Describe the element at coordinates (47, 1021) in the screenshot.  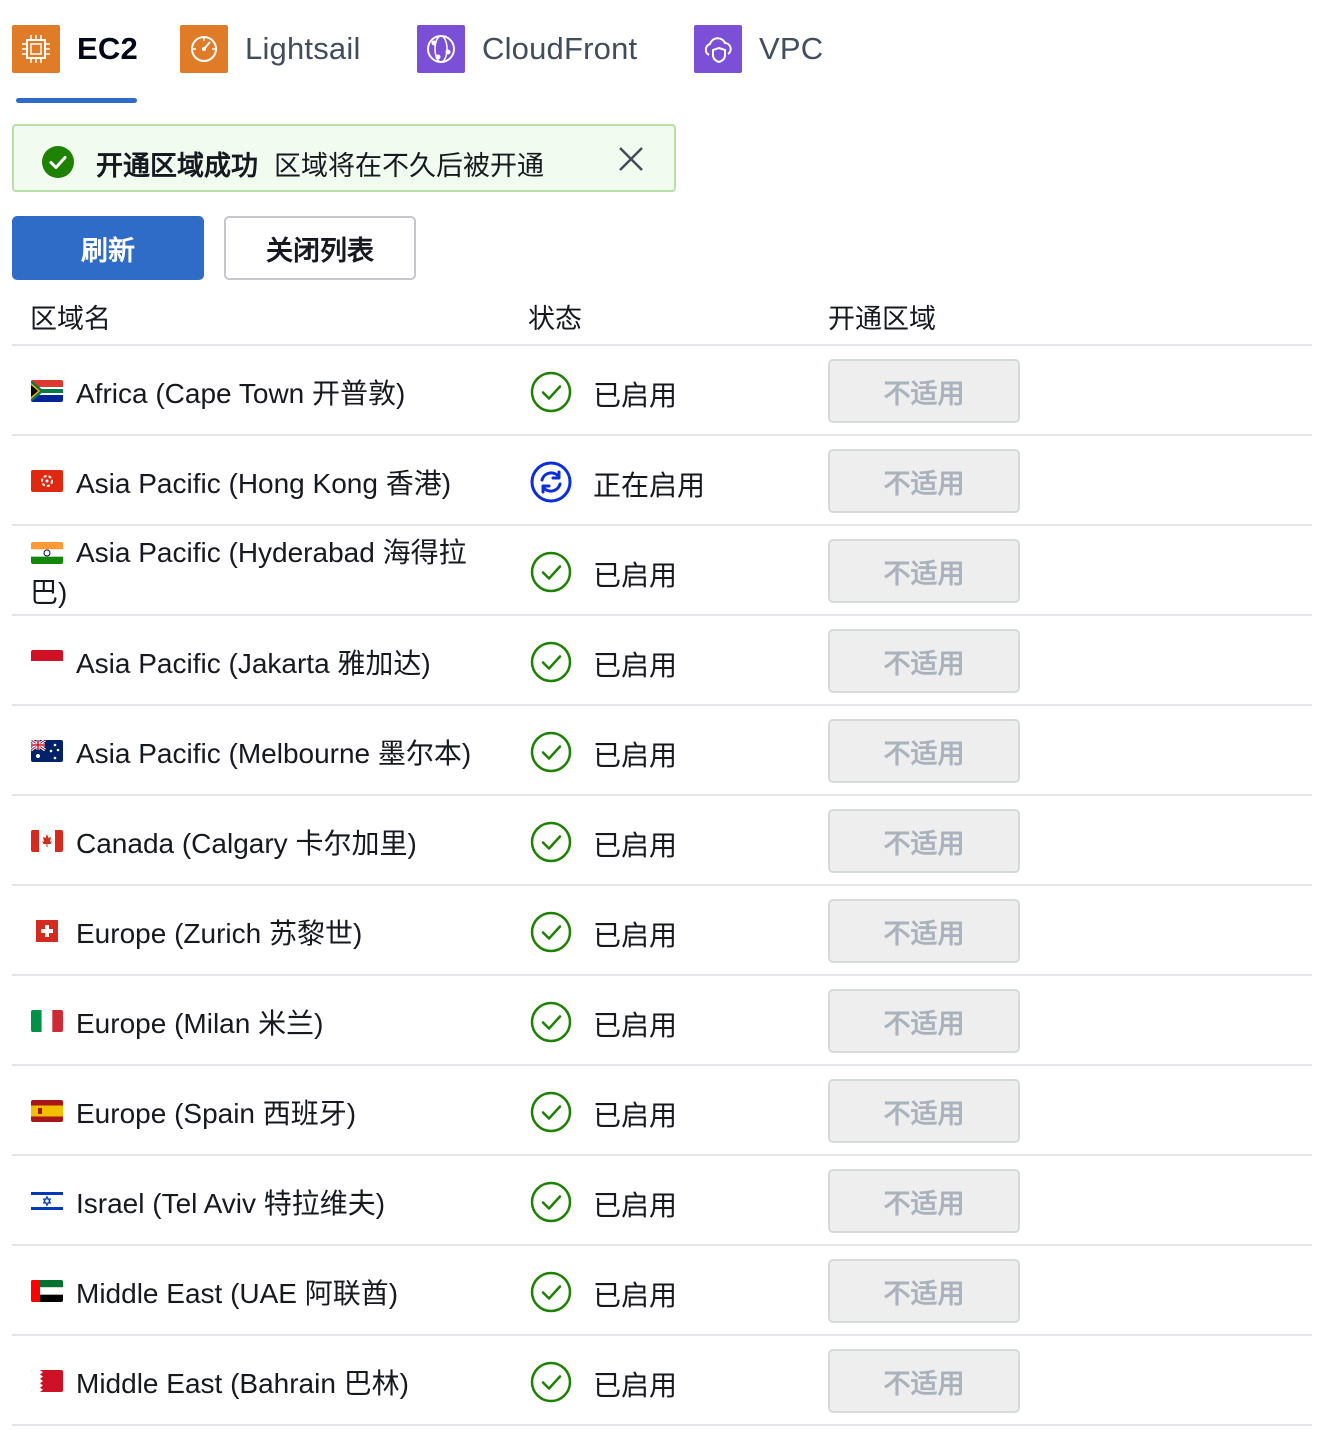
I see `italy-flag-icon` at that location.